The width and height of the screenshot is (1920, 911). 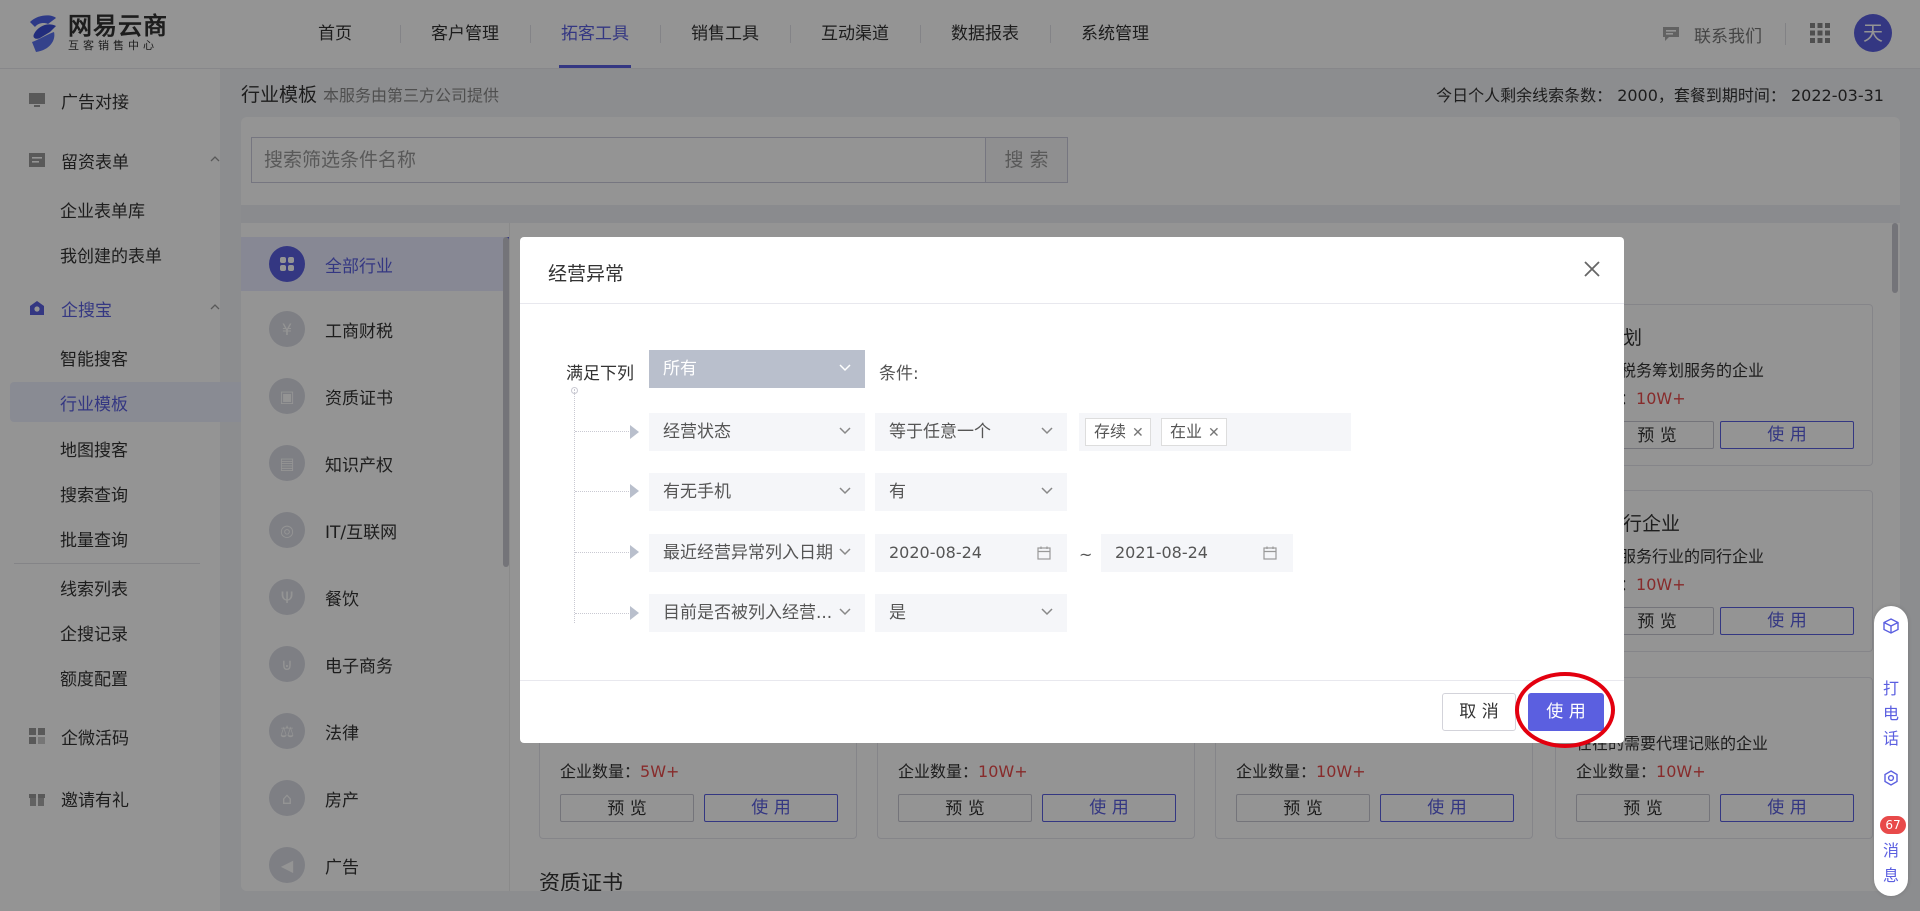 I want to click on field-select: 最近经营异常列入日期, so click(x=757, y=553).